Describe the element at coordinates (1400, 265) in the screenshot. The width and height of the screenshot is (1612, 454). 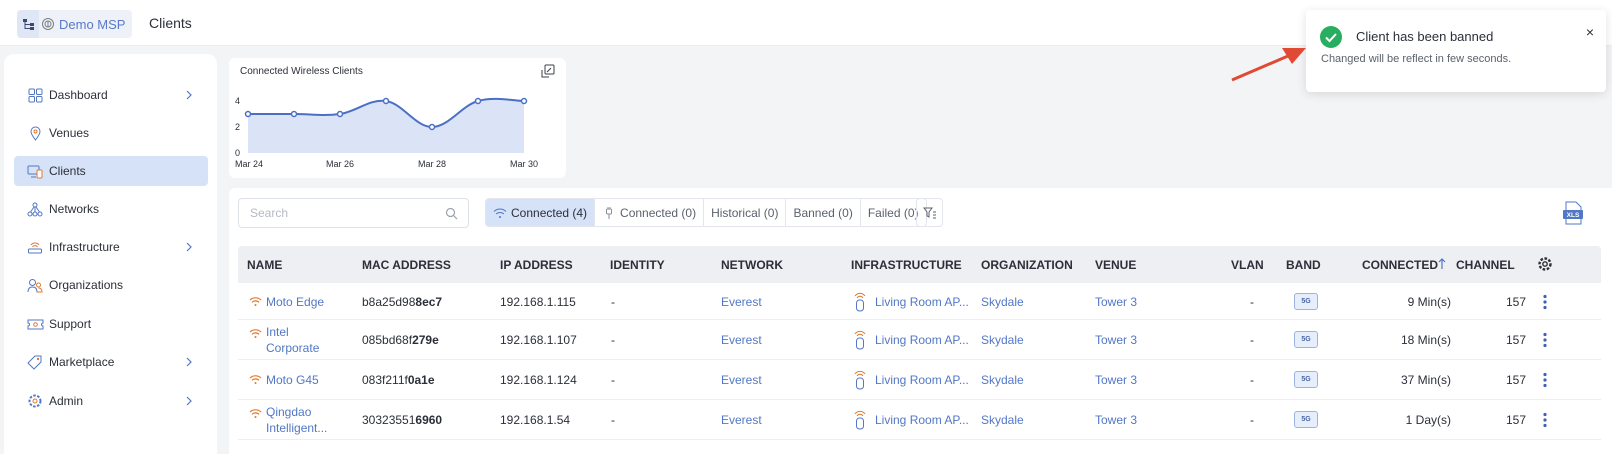
I see `column-header-connected: CONNECTED` at that location.